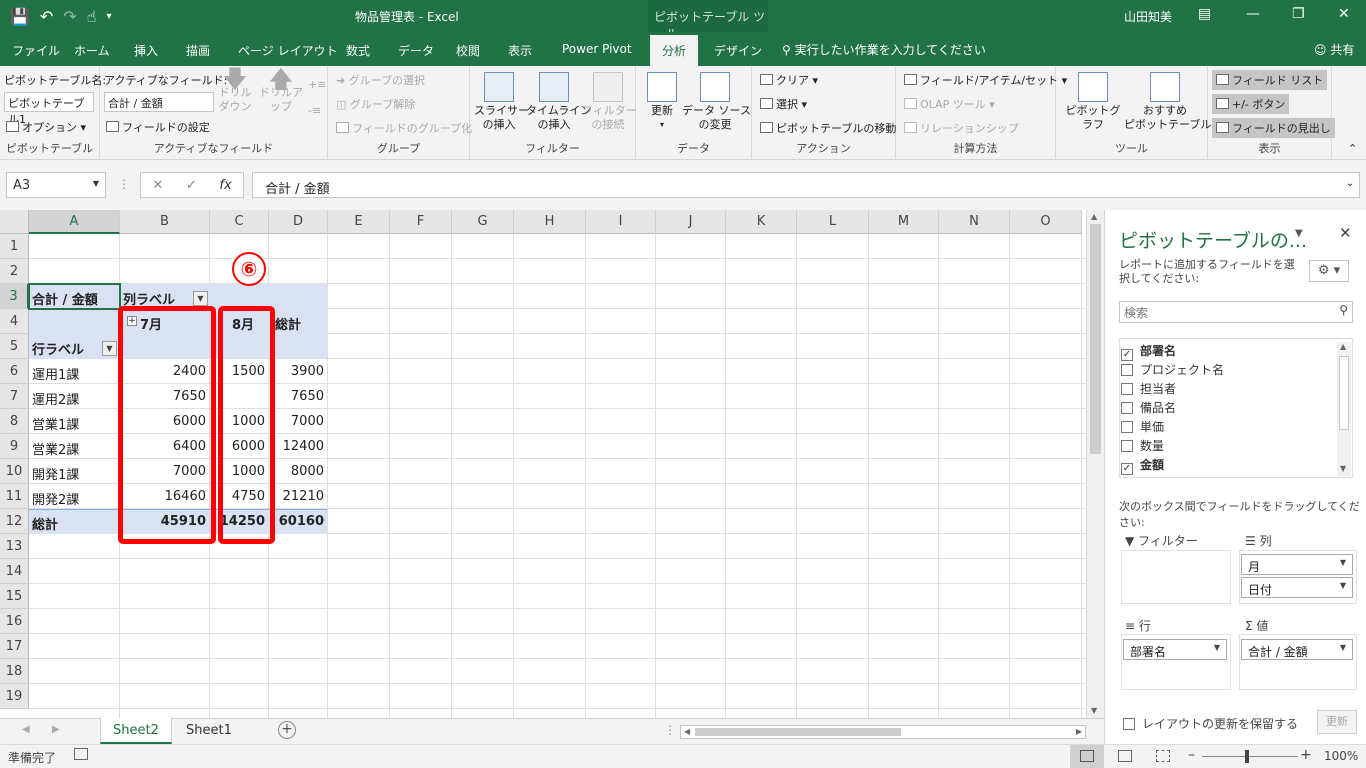 Image resolution: width=1366 pixels, height=768 pixels. Describe the element at coordinates (14, 396) in the screenshot. I see `row-header: 7` at that location.